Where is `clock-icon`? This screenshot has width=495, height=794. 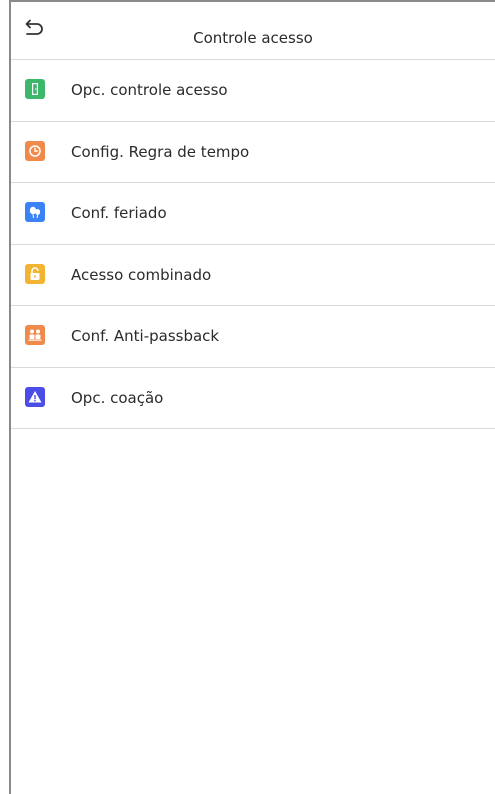 clock-icon is located at coordinates (35, 150).